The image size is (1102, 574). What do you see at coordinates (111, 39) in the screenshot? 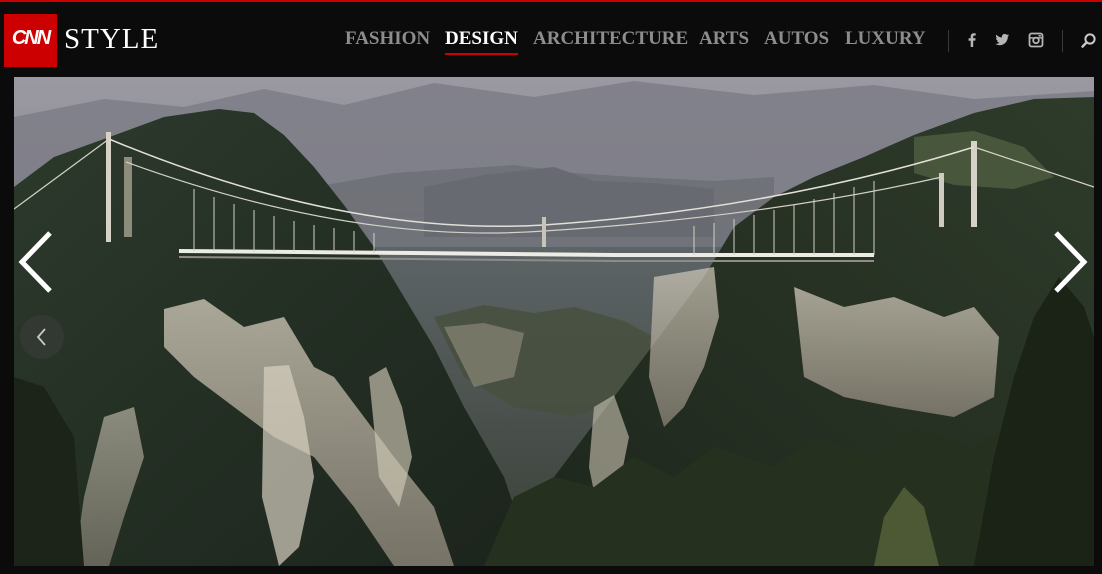
I see `section-brand-word: STYLE` at bounding box center [111, 39].